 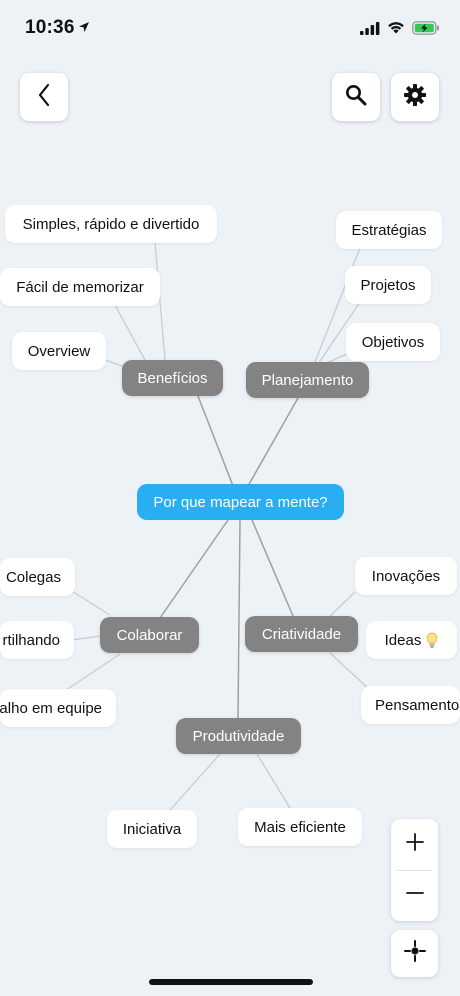 What do you see at coordinates (410, 705) in the screenshot?
I see `node-pensamento: Pensamento` at bounding box center [410, 705].